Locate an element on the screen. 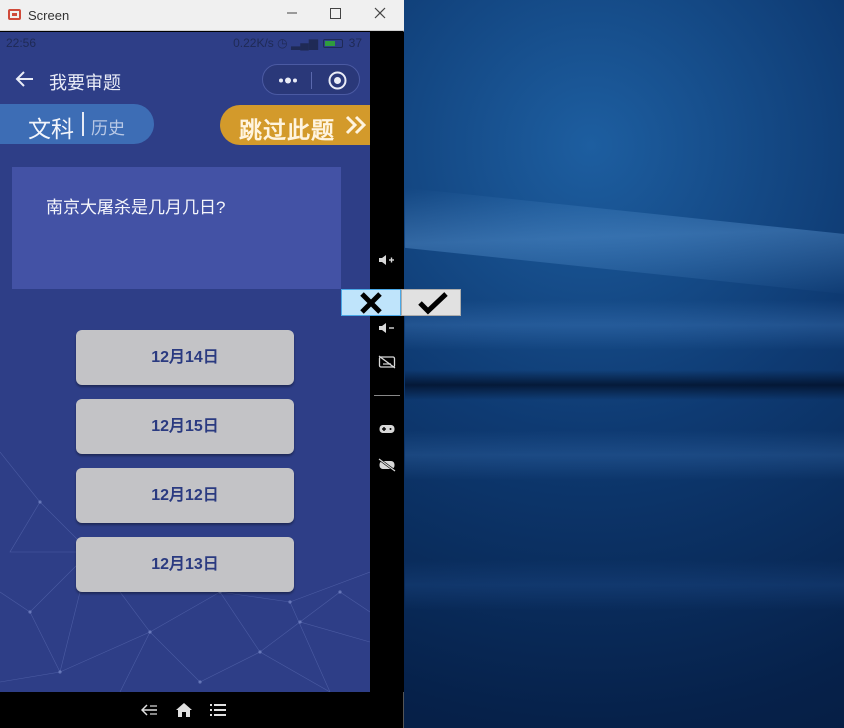 This screenshot has width=844, height=728. android-nav-bar is located at coordinates (185, 710).